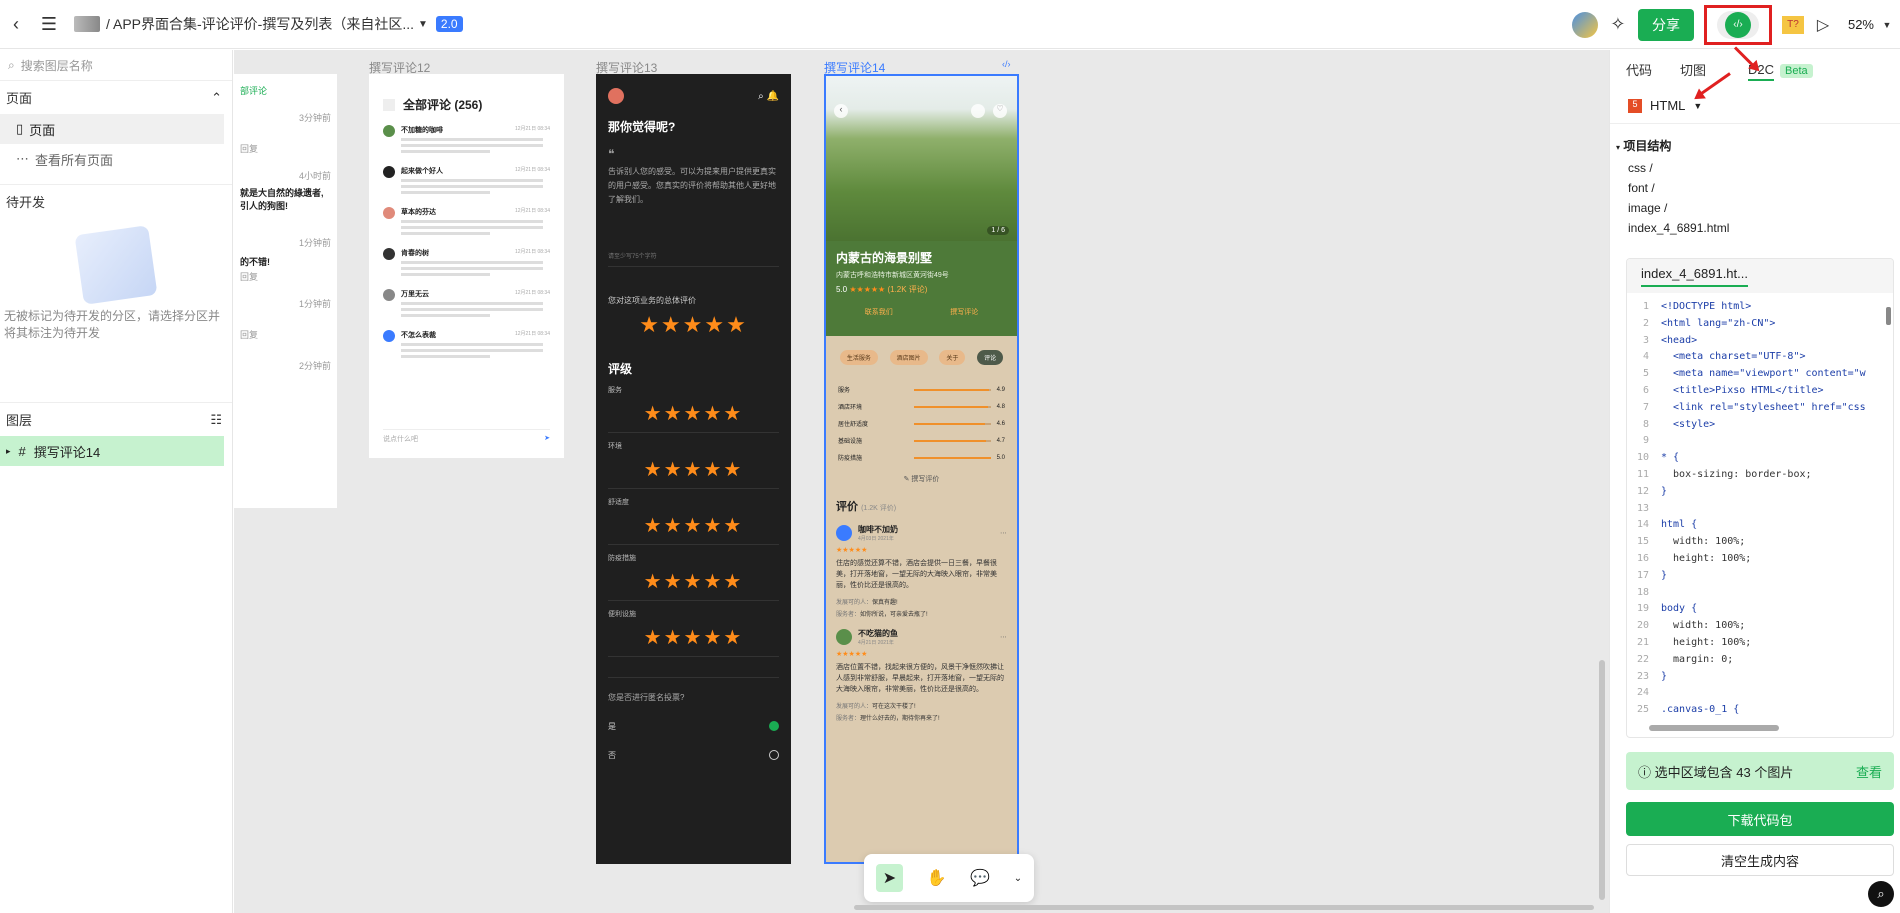 The height and width of the screenshot is (913, 1900). I want to click on share-button: 分享, so click(1665, 24).